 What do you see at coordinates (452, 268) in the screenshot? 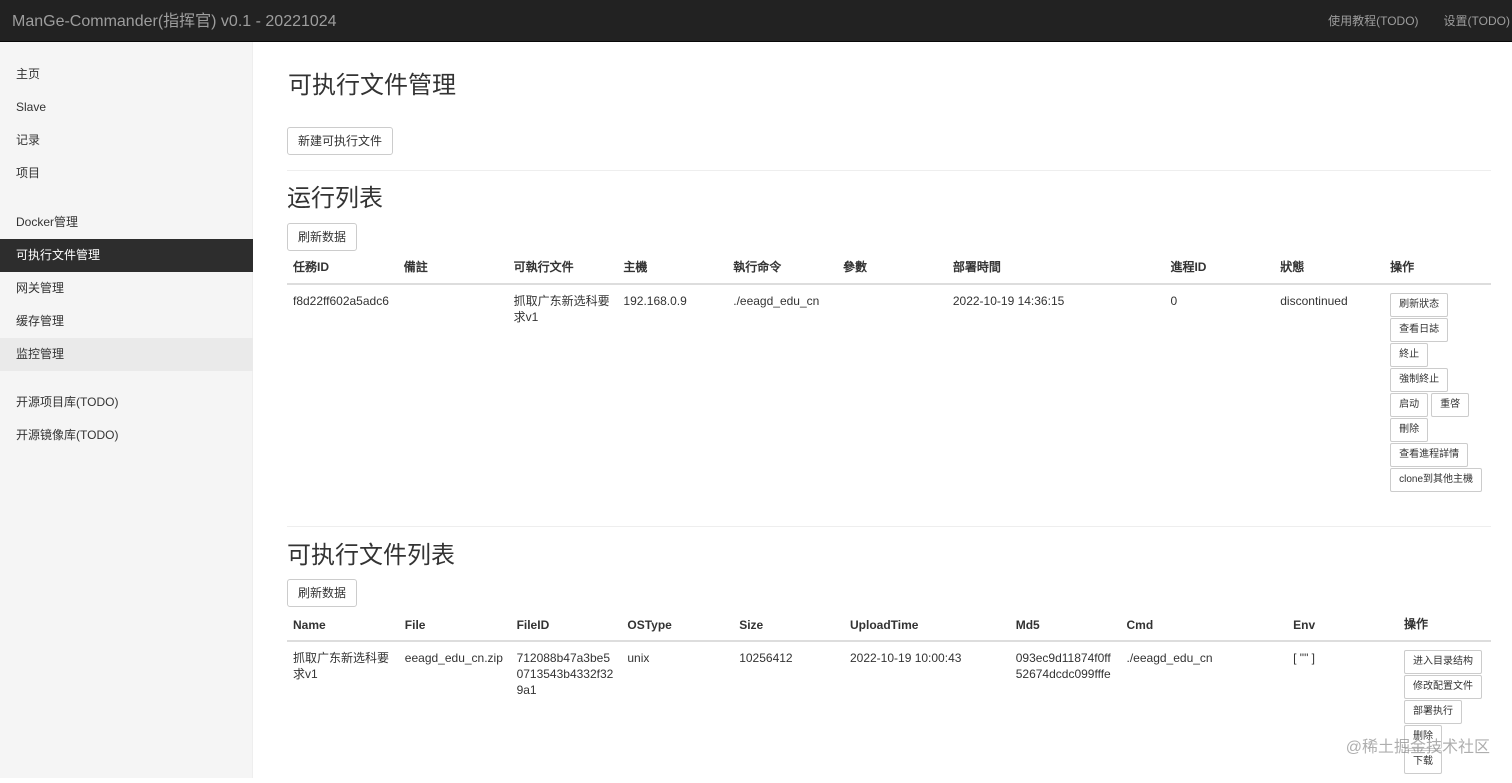
I see `col-note: 備註` at bounding box center [452, 268].